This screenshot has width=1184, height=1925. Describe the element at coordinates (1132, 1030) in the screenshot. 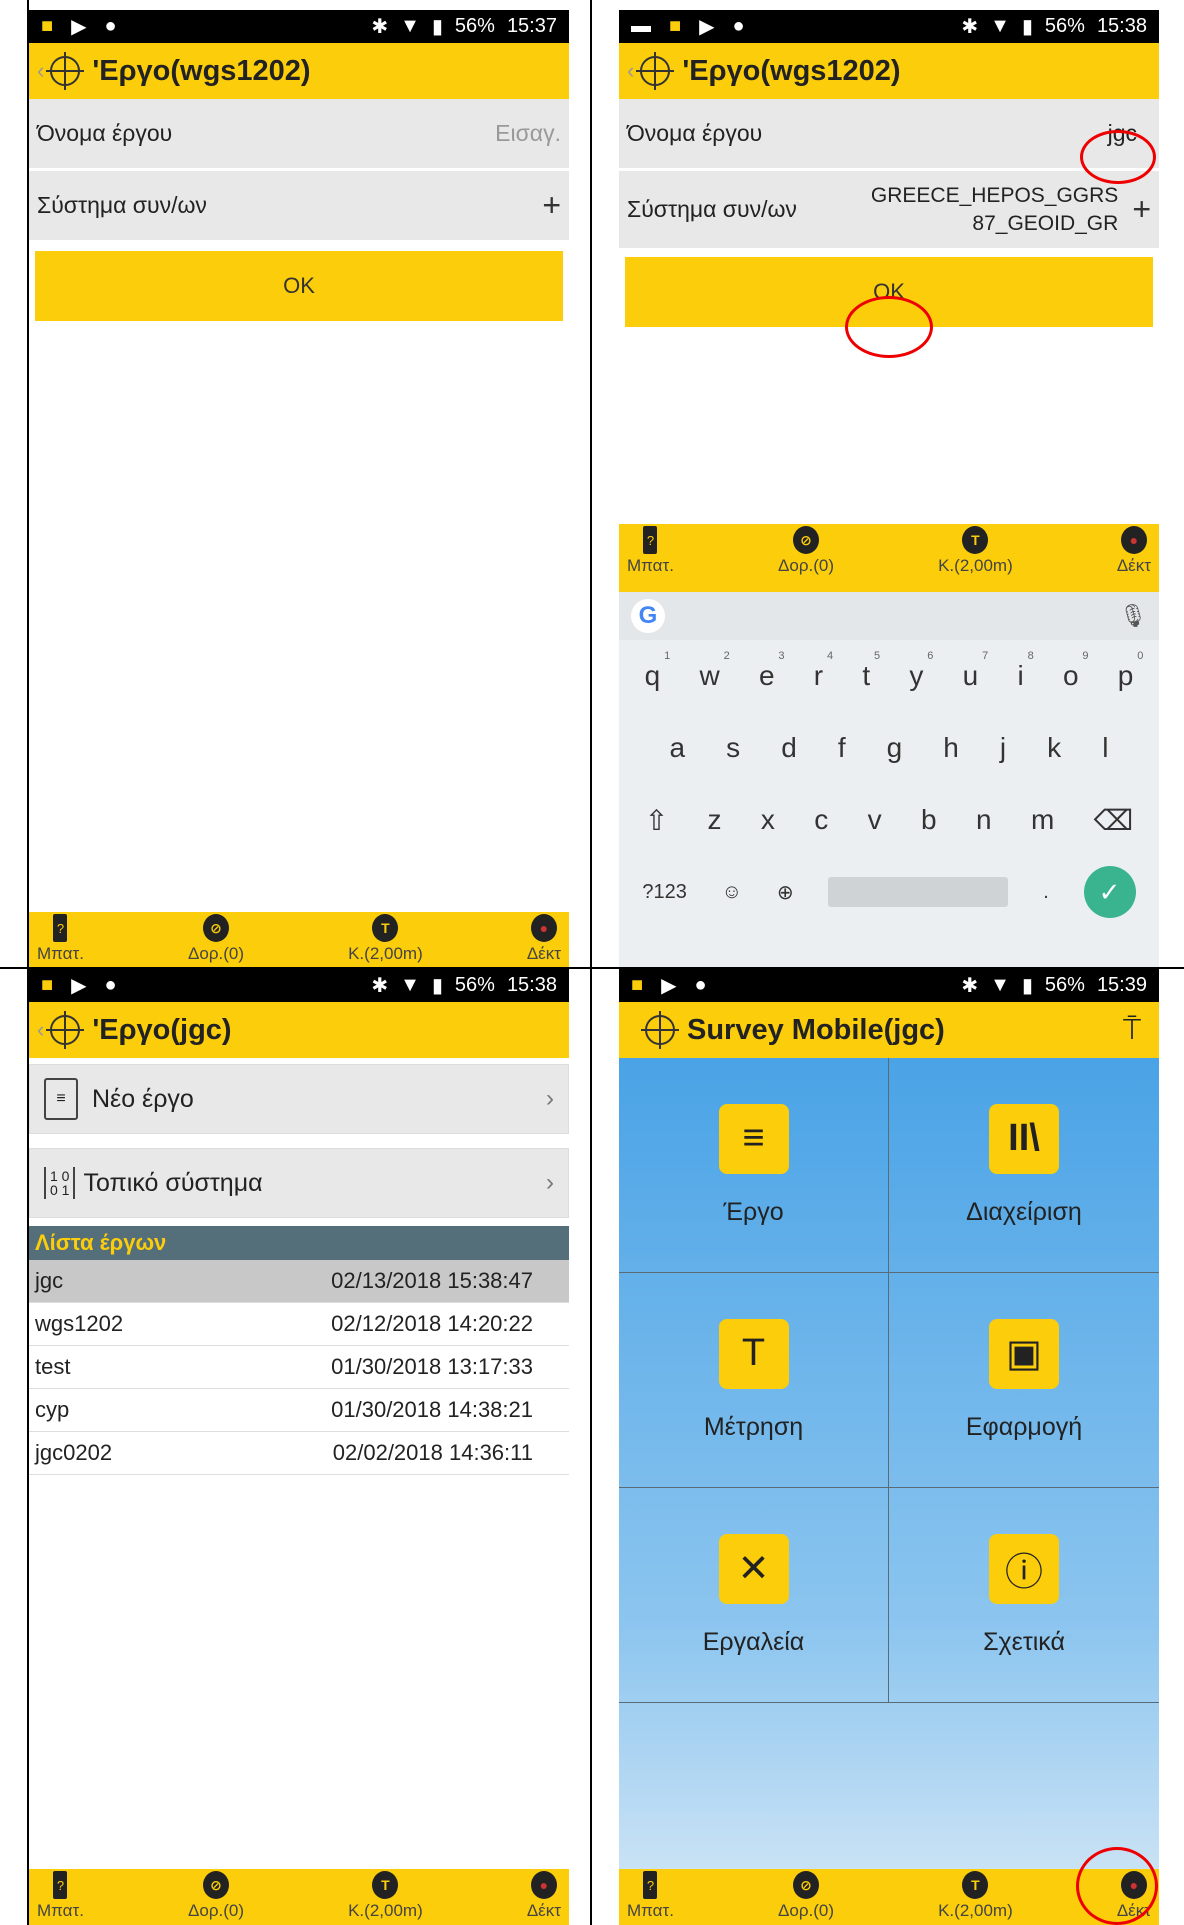

I see `gnss-receiver-icon: ⍑` at that location.